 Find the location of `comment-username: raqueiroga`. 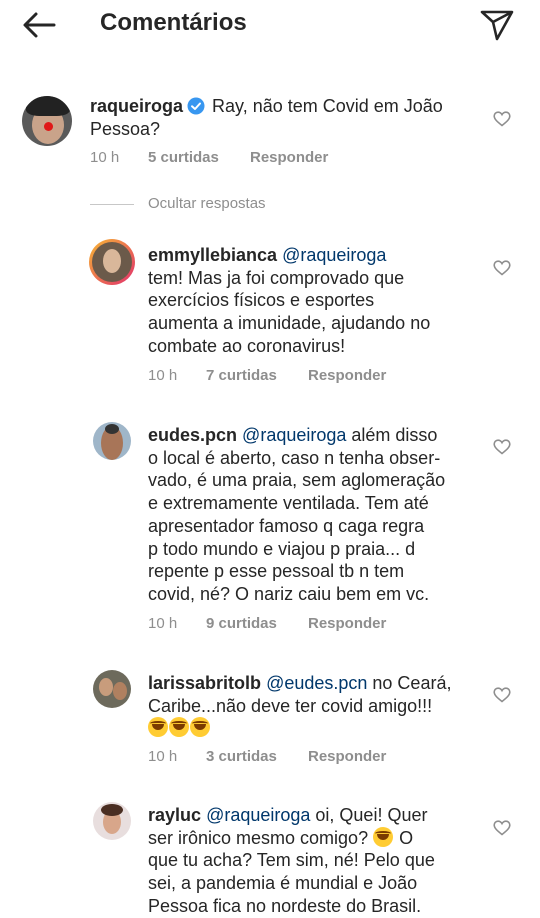

comment-username: raqueiroga is located at coordinates (136, 106).